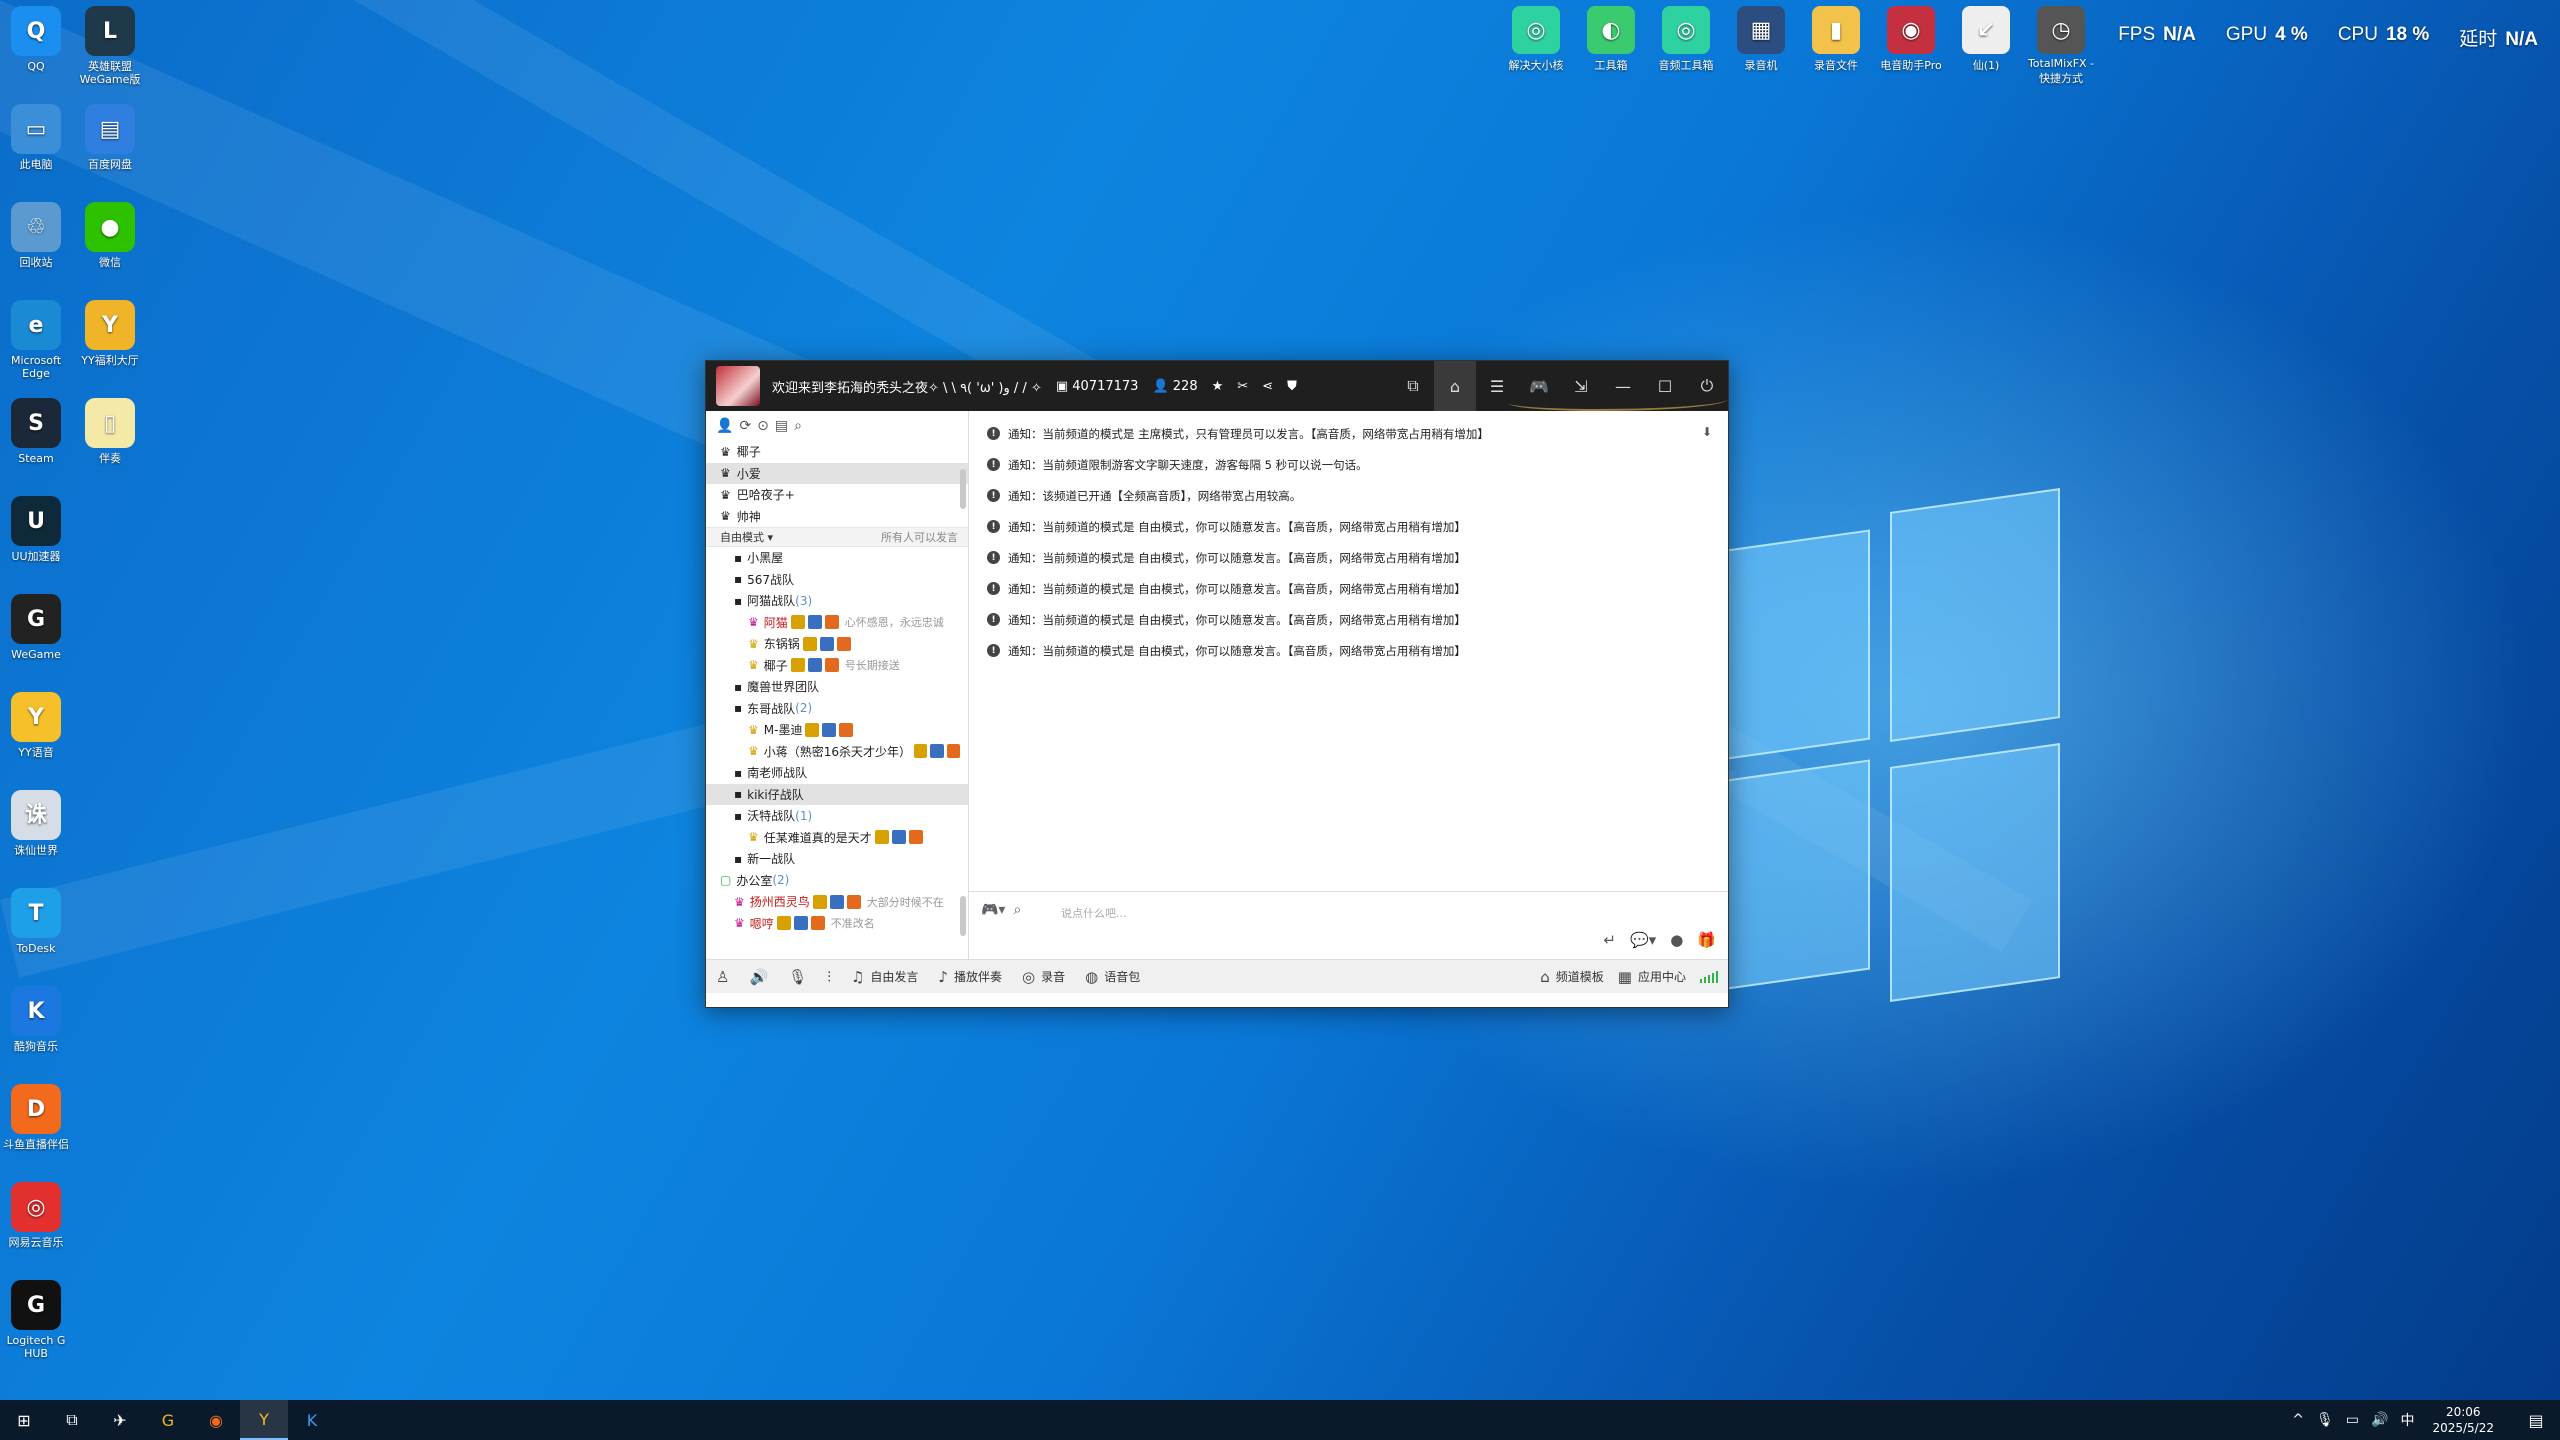  I want to click on user-list-scrollbar, so click(963, 489).